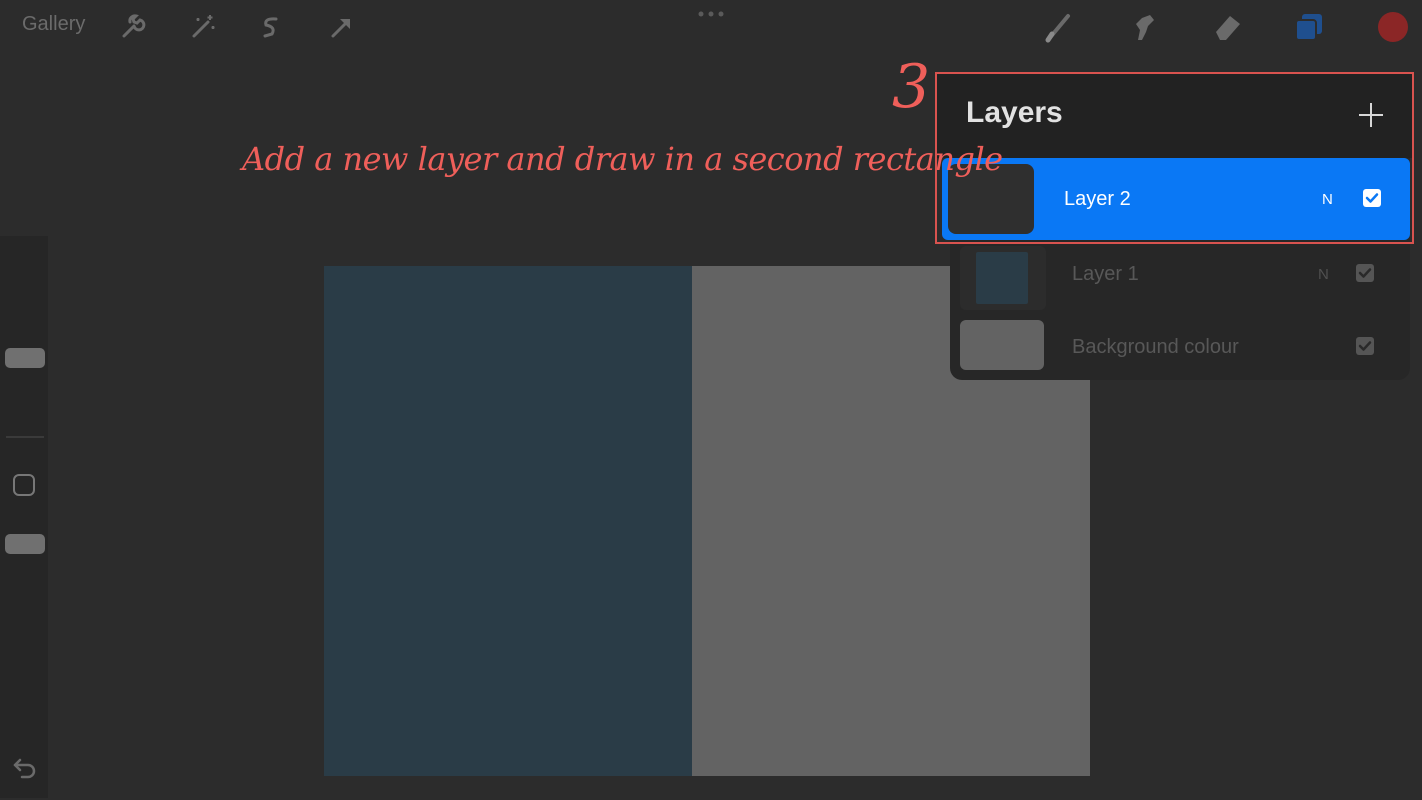  Describe the element at coordinates (1059, 27) in the screenshot. I see `brush-icon` at that location.